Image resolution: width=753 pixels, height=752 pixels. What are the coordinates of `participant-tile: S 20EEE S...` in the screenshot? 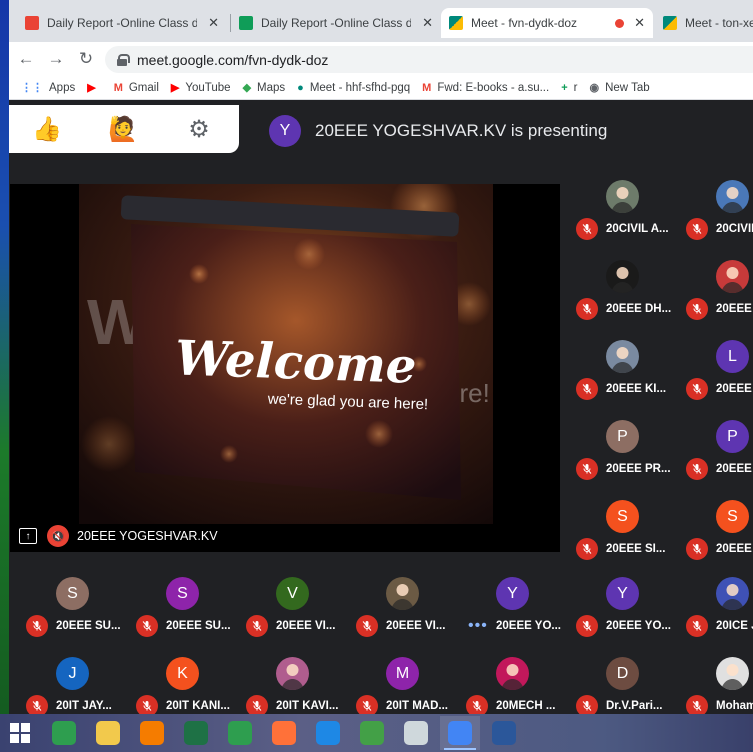 It's located at (716, 527).